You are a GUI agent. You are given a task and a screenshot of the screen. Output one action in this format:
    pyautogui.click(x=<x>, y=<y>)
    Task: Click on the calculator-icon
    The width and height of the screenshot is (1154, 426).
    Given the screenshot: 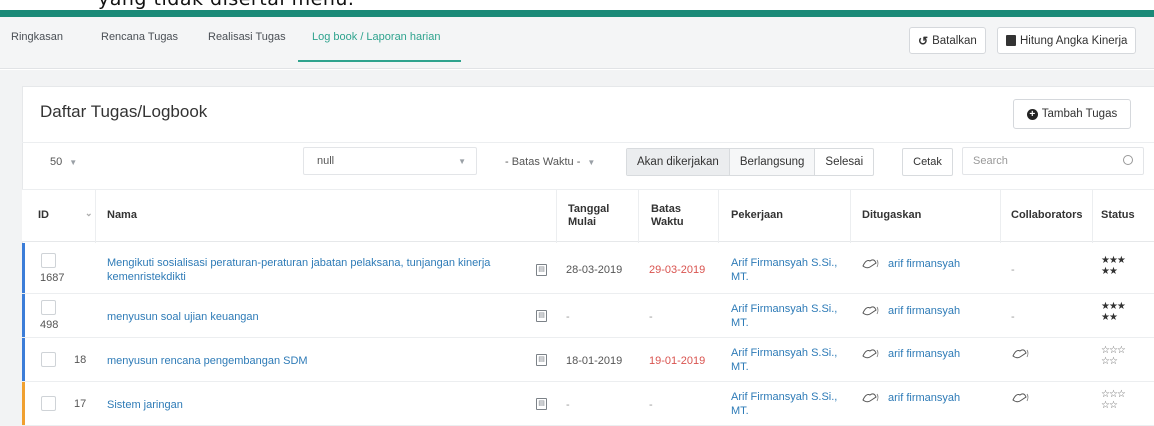 What is the action you would take?
    pyautogui.click(x=1011, y=40)
    